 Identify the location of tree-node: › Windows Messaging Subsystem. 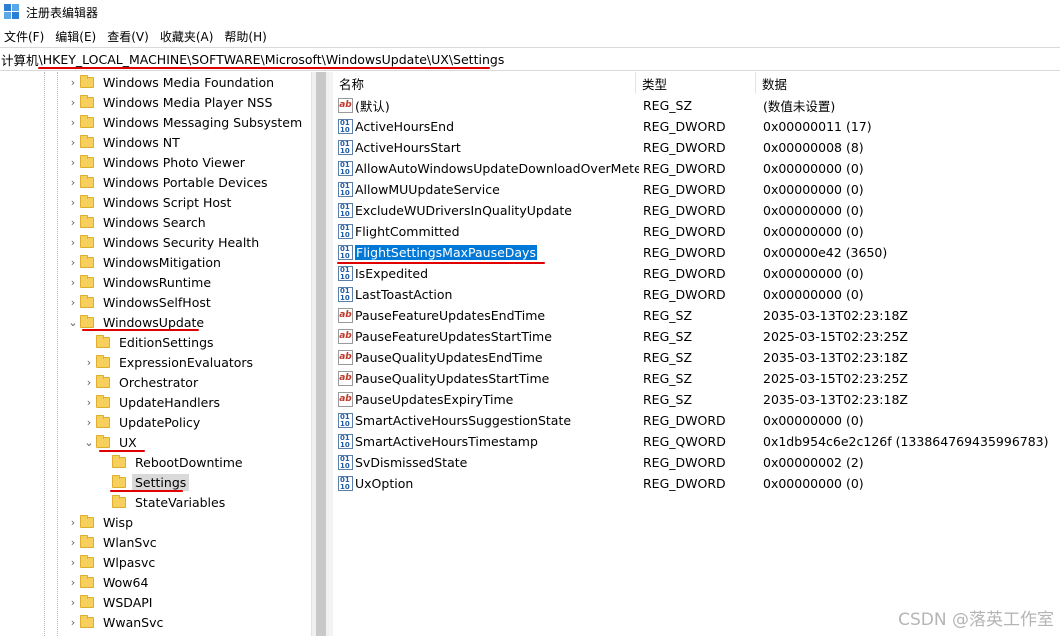
(185, 122).